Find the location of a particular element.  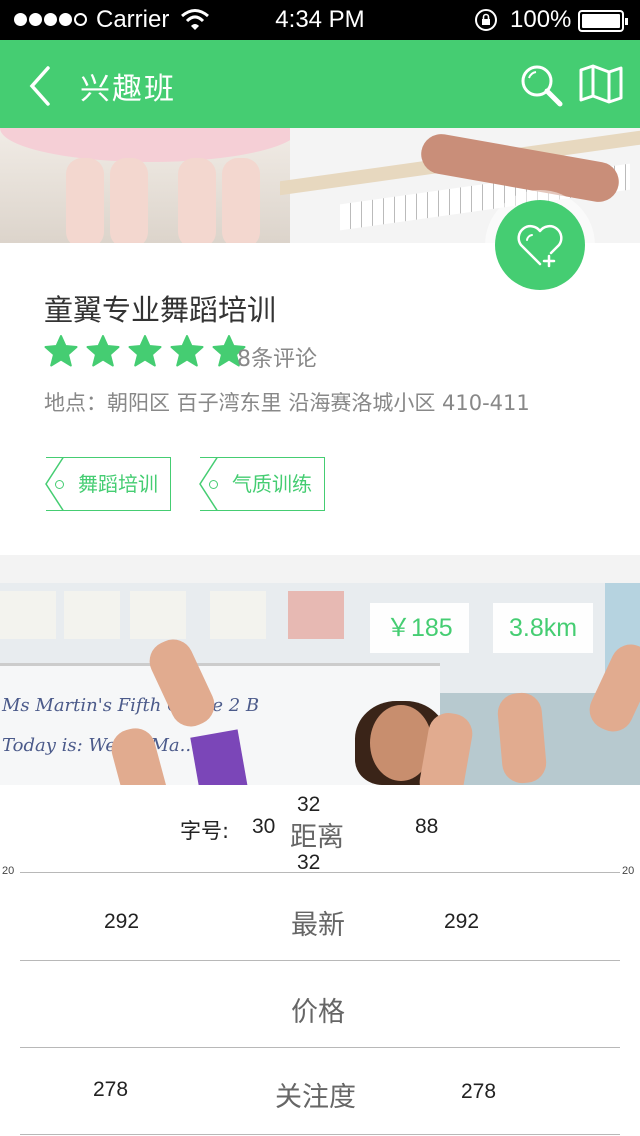

heart-plus-icon is located at coordinates (540, 246).